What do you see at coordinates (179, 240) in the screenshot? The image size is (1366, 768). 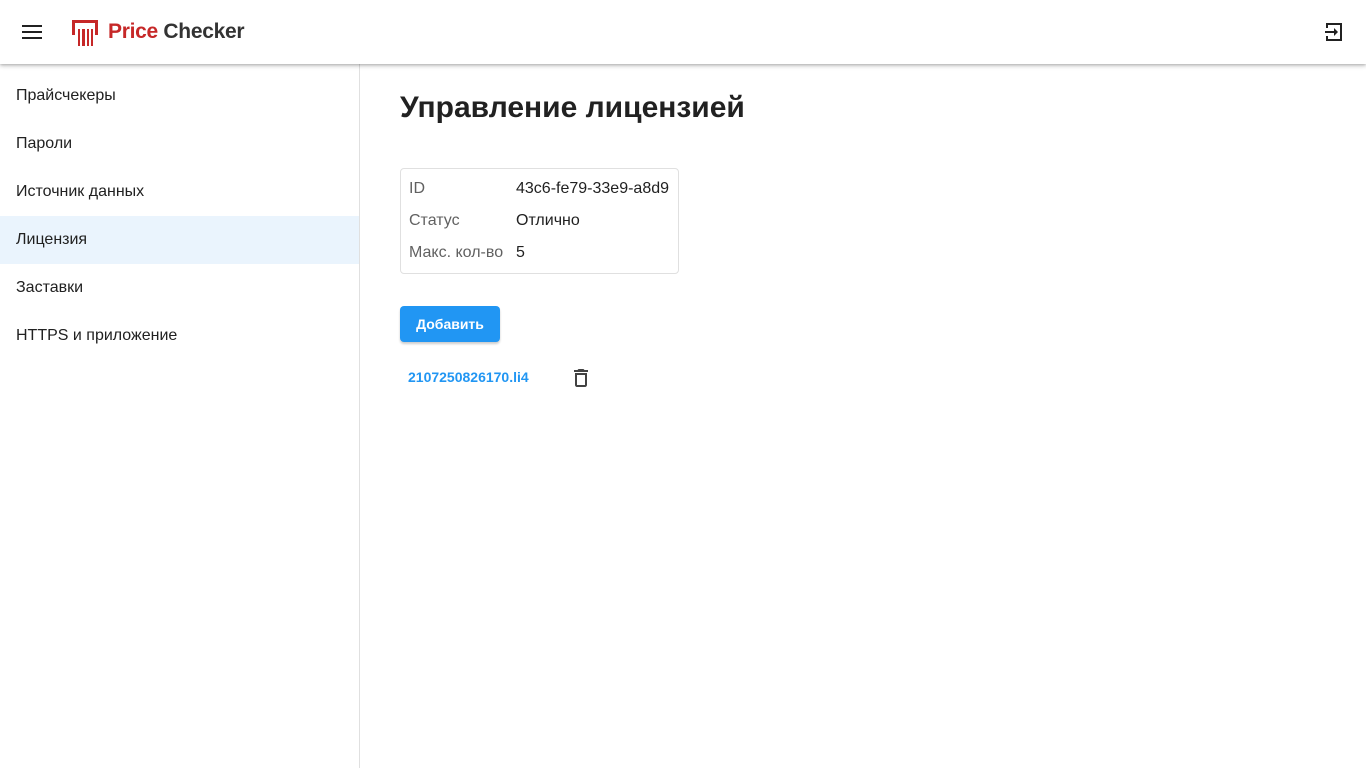 I see `sidebar-item-license: Лицензия` at bounding box center [179, 240].